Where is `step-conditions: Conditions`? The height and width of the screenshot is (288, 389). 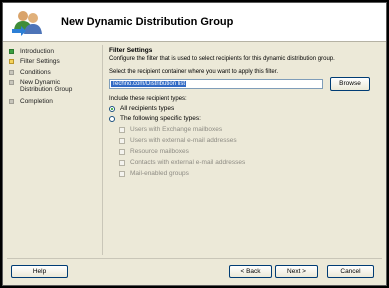
step-conditions: Conditions is located at coordinates (30, 72).